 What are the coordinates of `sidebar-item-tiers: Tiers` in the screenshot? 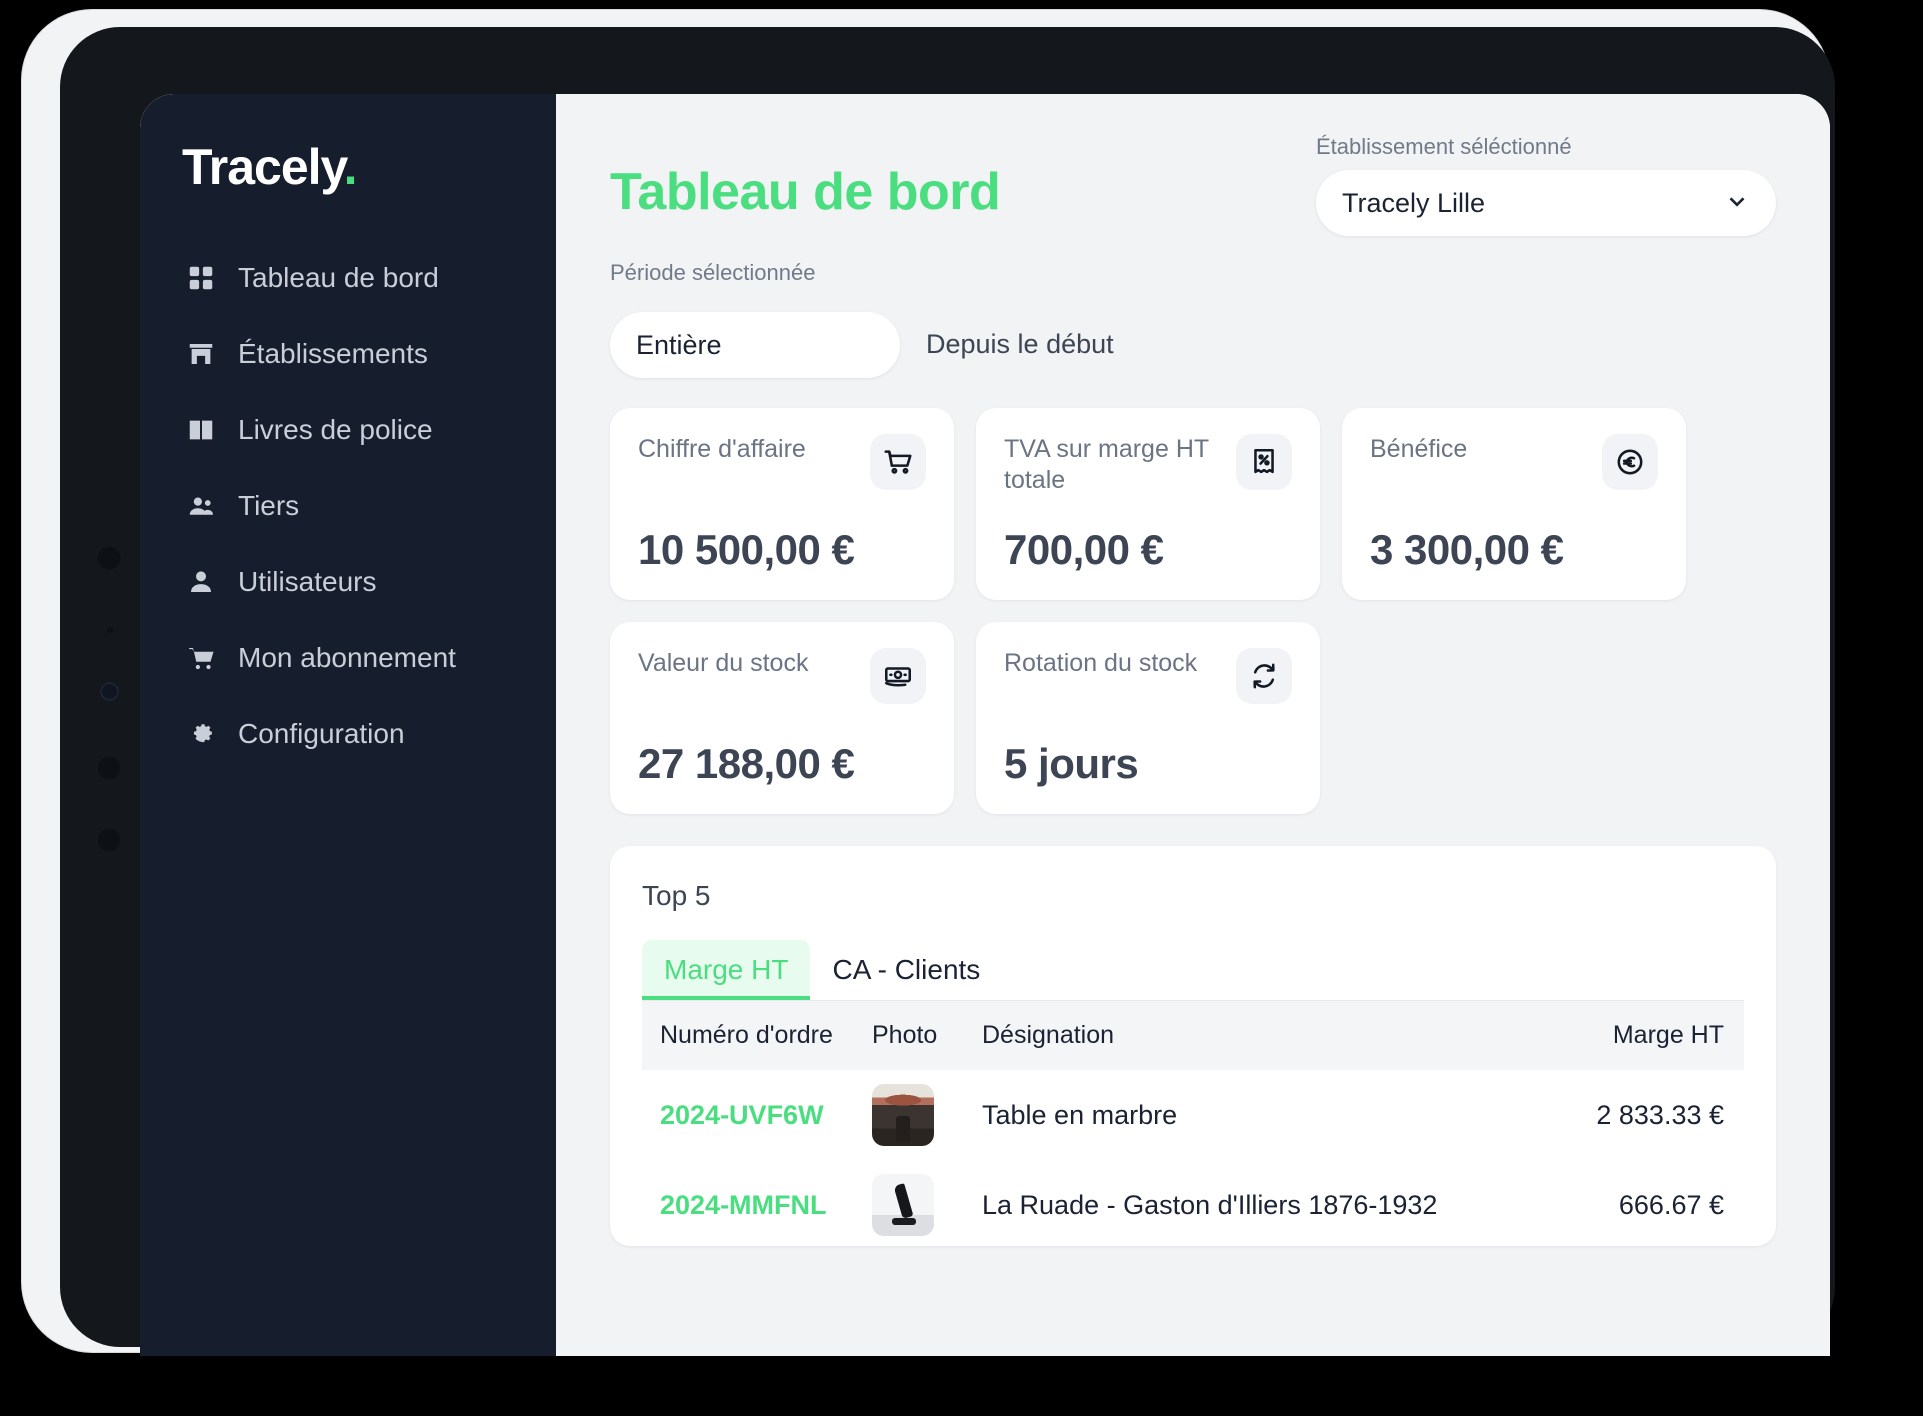 It's located at (348, 506).